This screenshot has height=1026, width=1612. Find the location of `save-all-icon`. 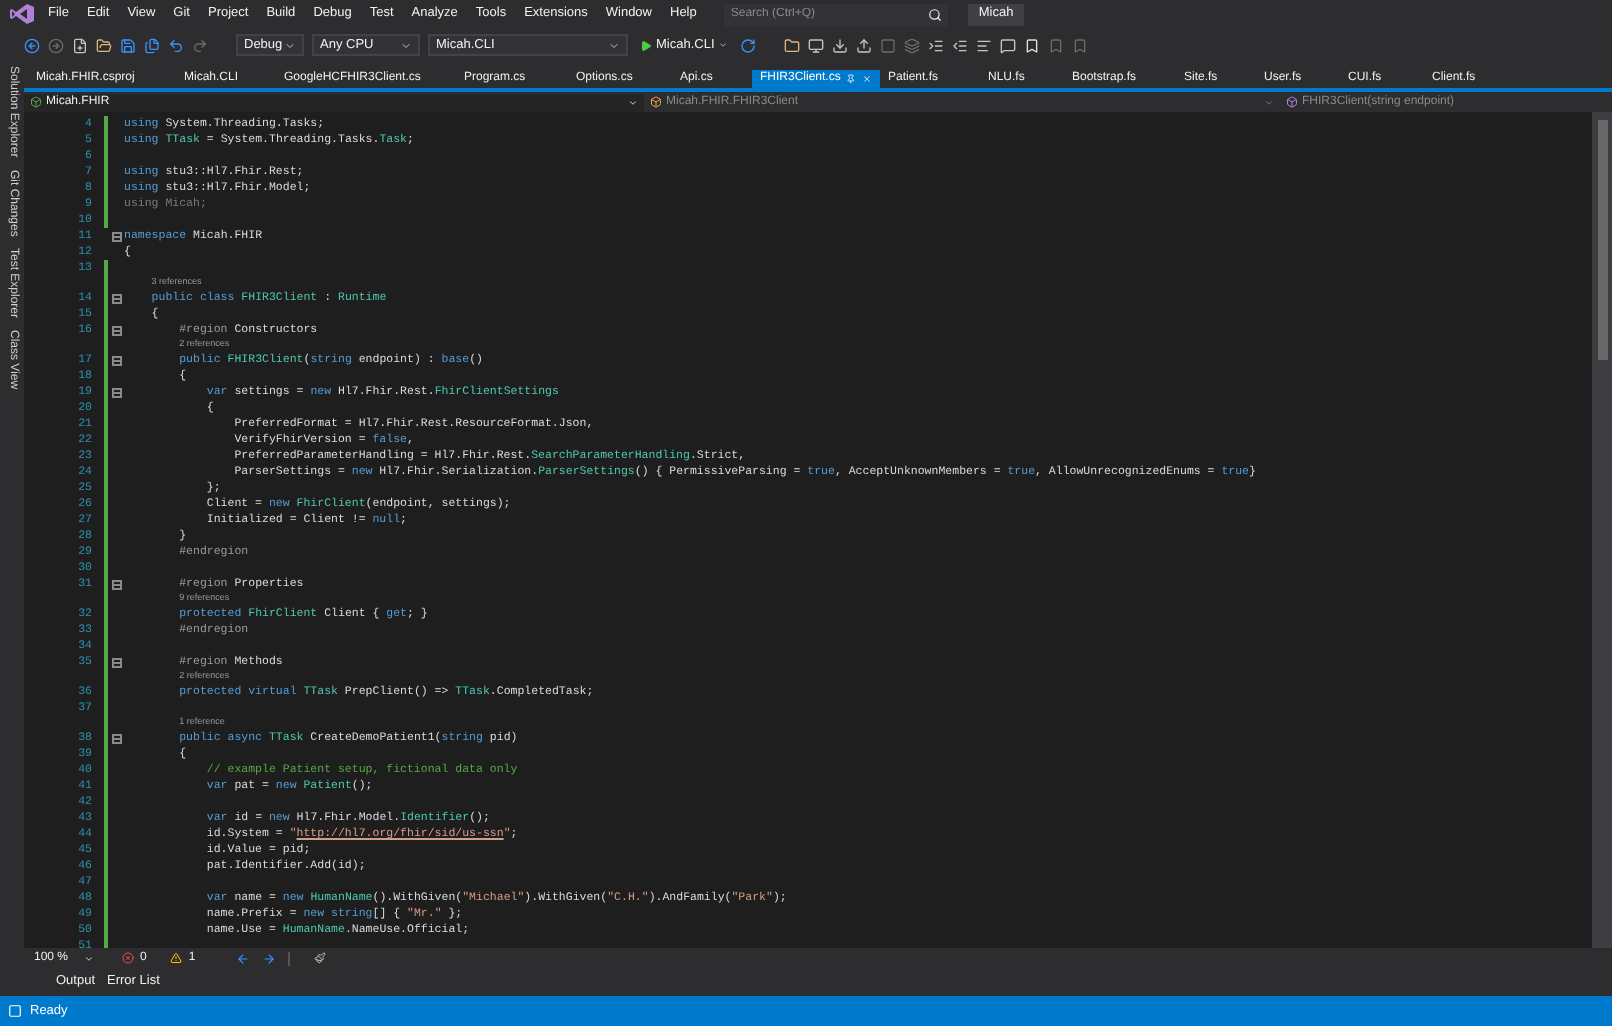

save-all-icon is located at coordinates (152, 45).